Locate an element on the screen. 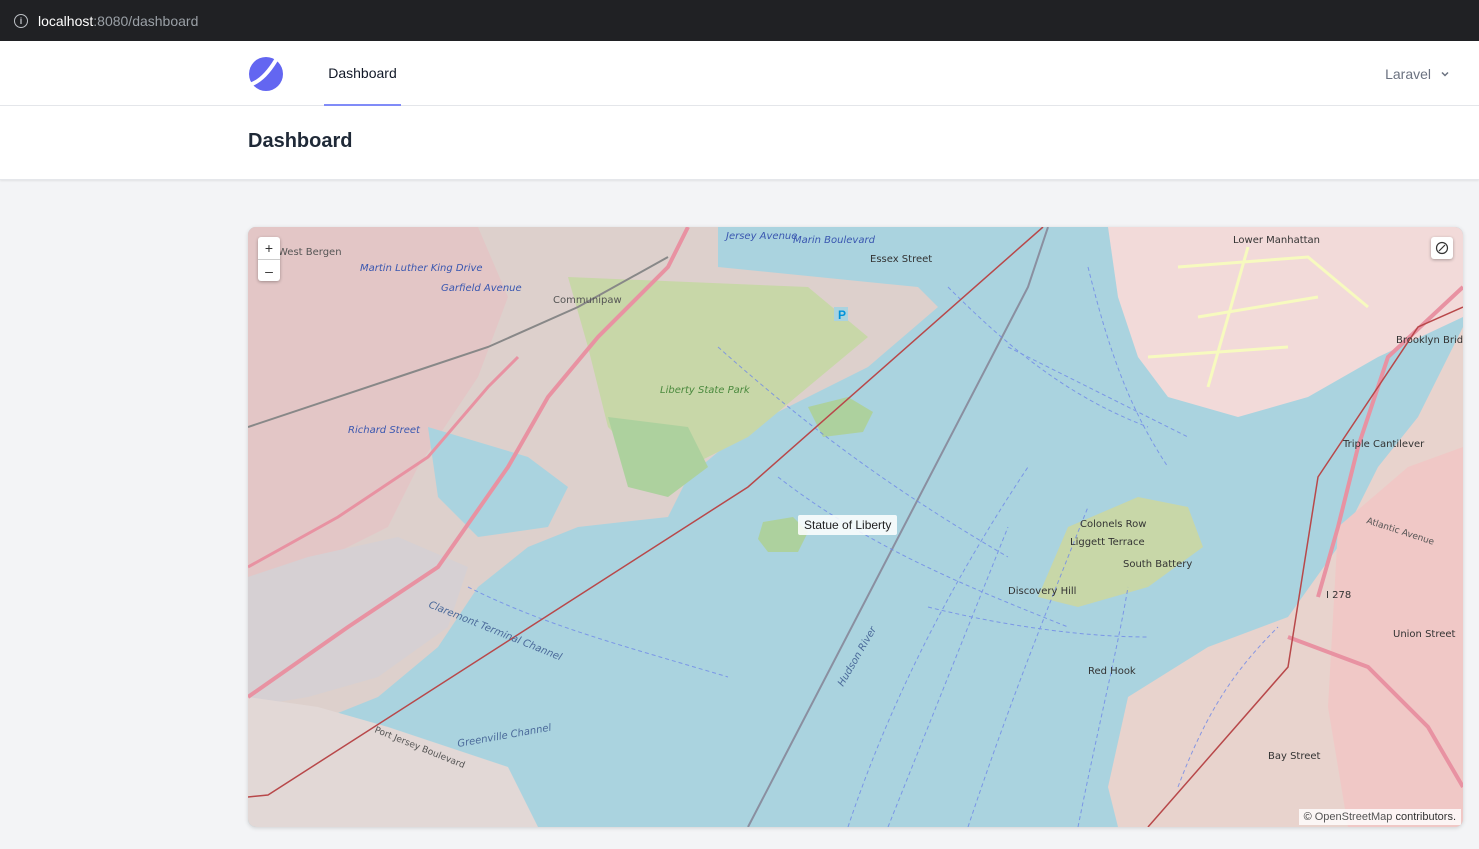  nav-link-dashboard: Dashboard is located at coordinates (362, 73).